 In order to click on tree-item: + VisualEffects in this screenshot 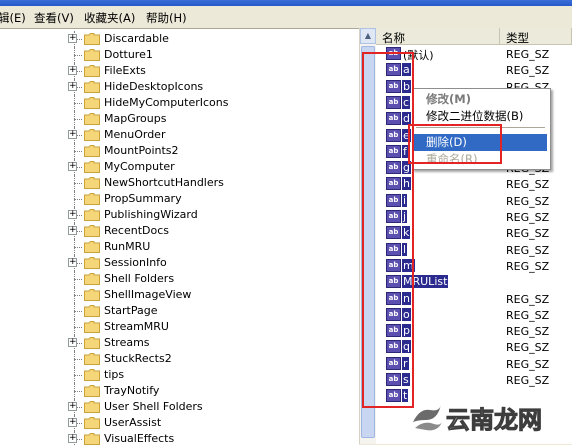, I will do `click(175, 438)`.